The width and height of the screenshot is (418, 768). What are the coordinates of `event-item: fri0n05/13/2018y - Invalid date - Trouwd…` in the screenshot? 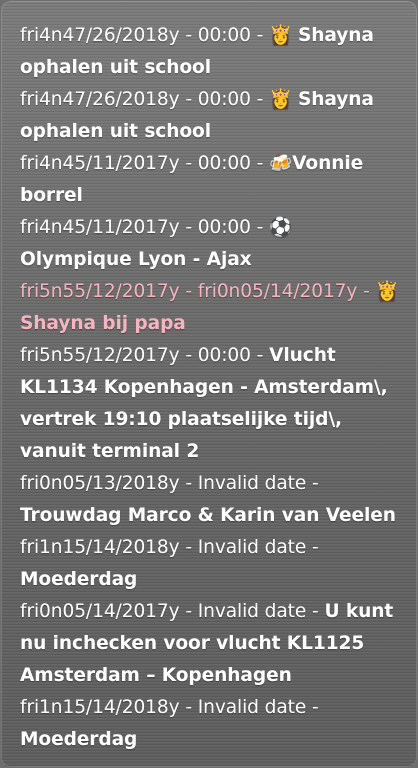 It's located at (212, 500).